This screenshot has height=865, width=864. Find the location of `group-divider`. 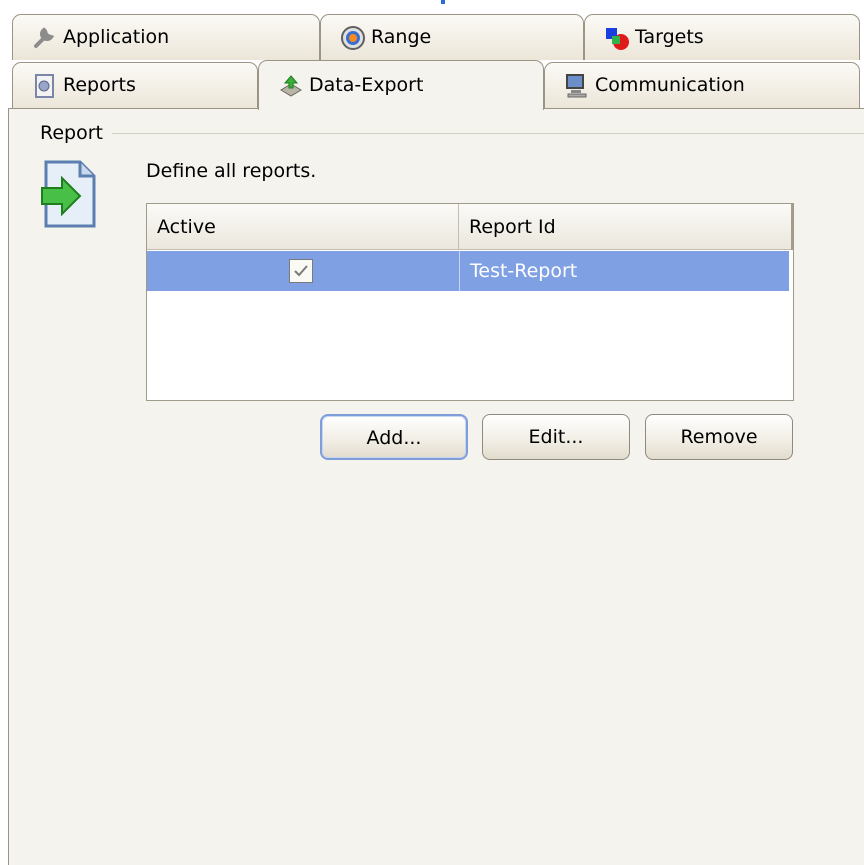

group-divider is located at coordinates (488, 133).